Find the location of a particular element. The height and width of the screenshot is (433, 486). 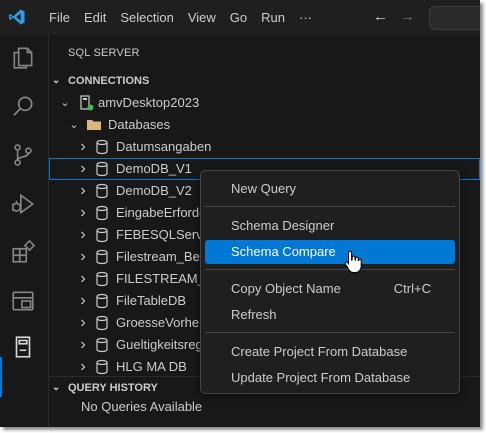

folder-icon is located at coordinates (94, 125).